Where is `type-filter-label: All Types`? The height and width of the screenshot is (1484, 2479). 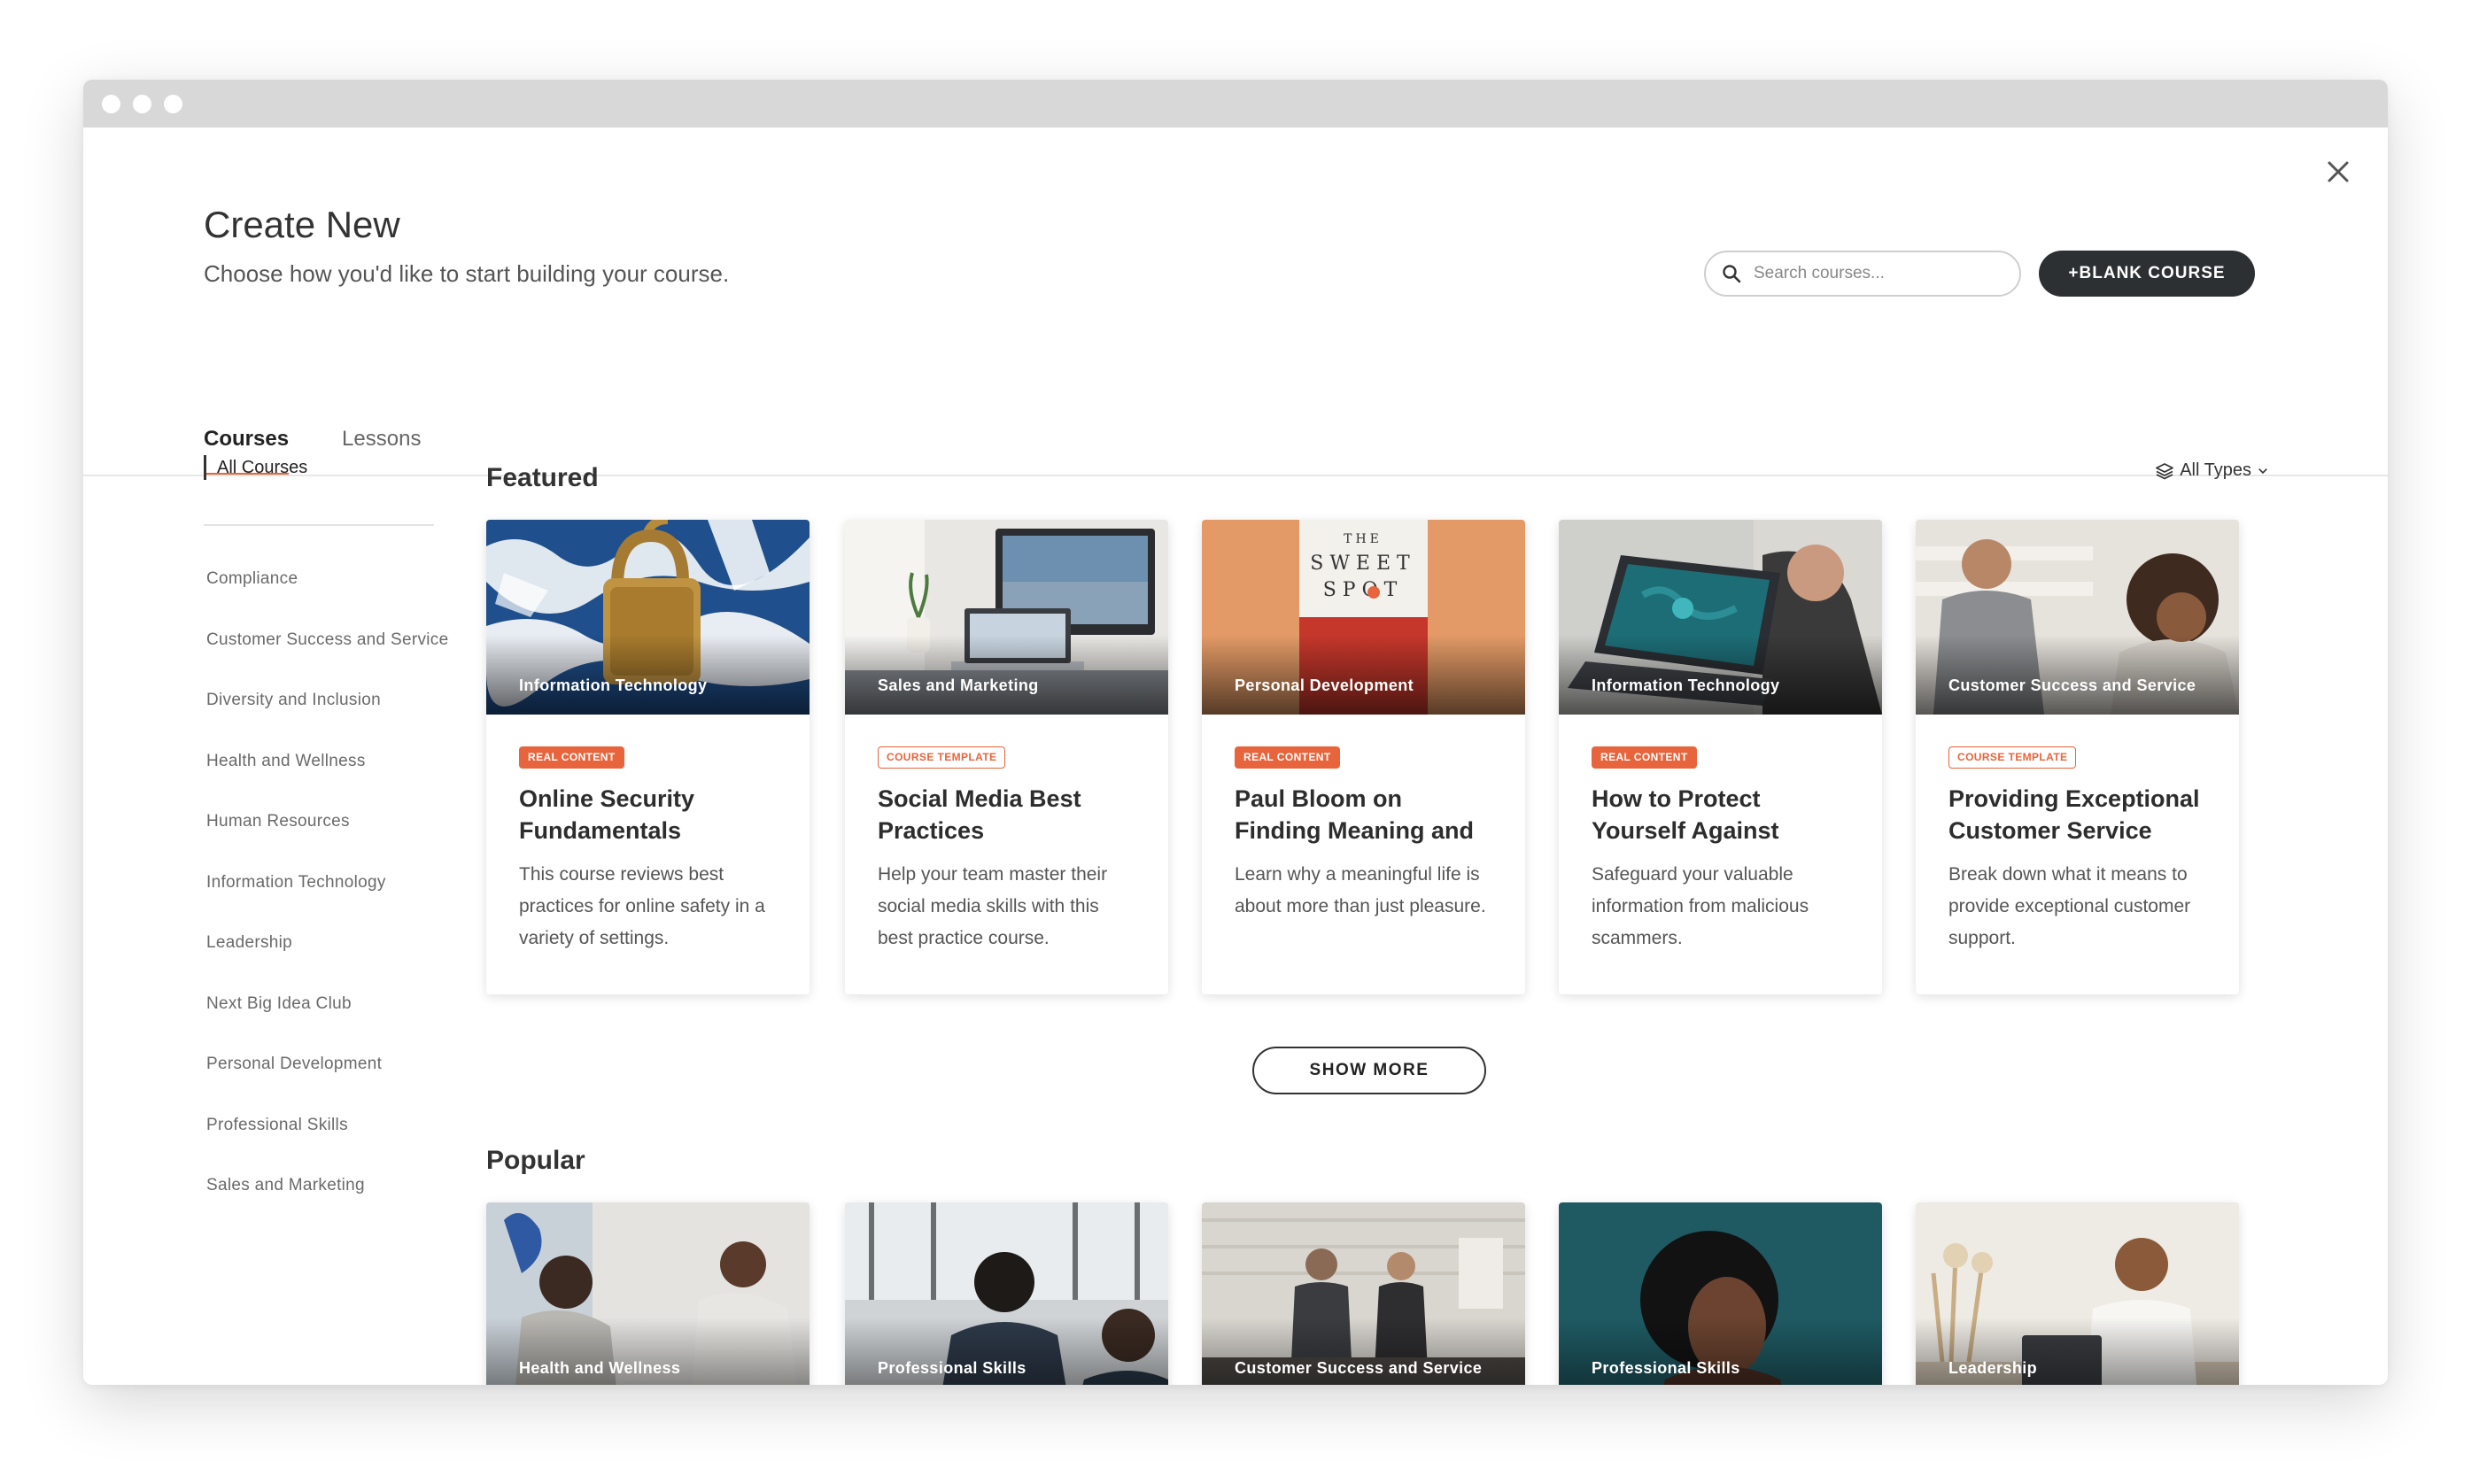 type-filter-label: All Types is located at coordinates (2215, 470).